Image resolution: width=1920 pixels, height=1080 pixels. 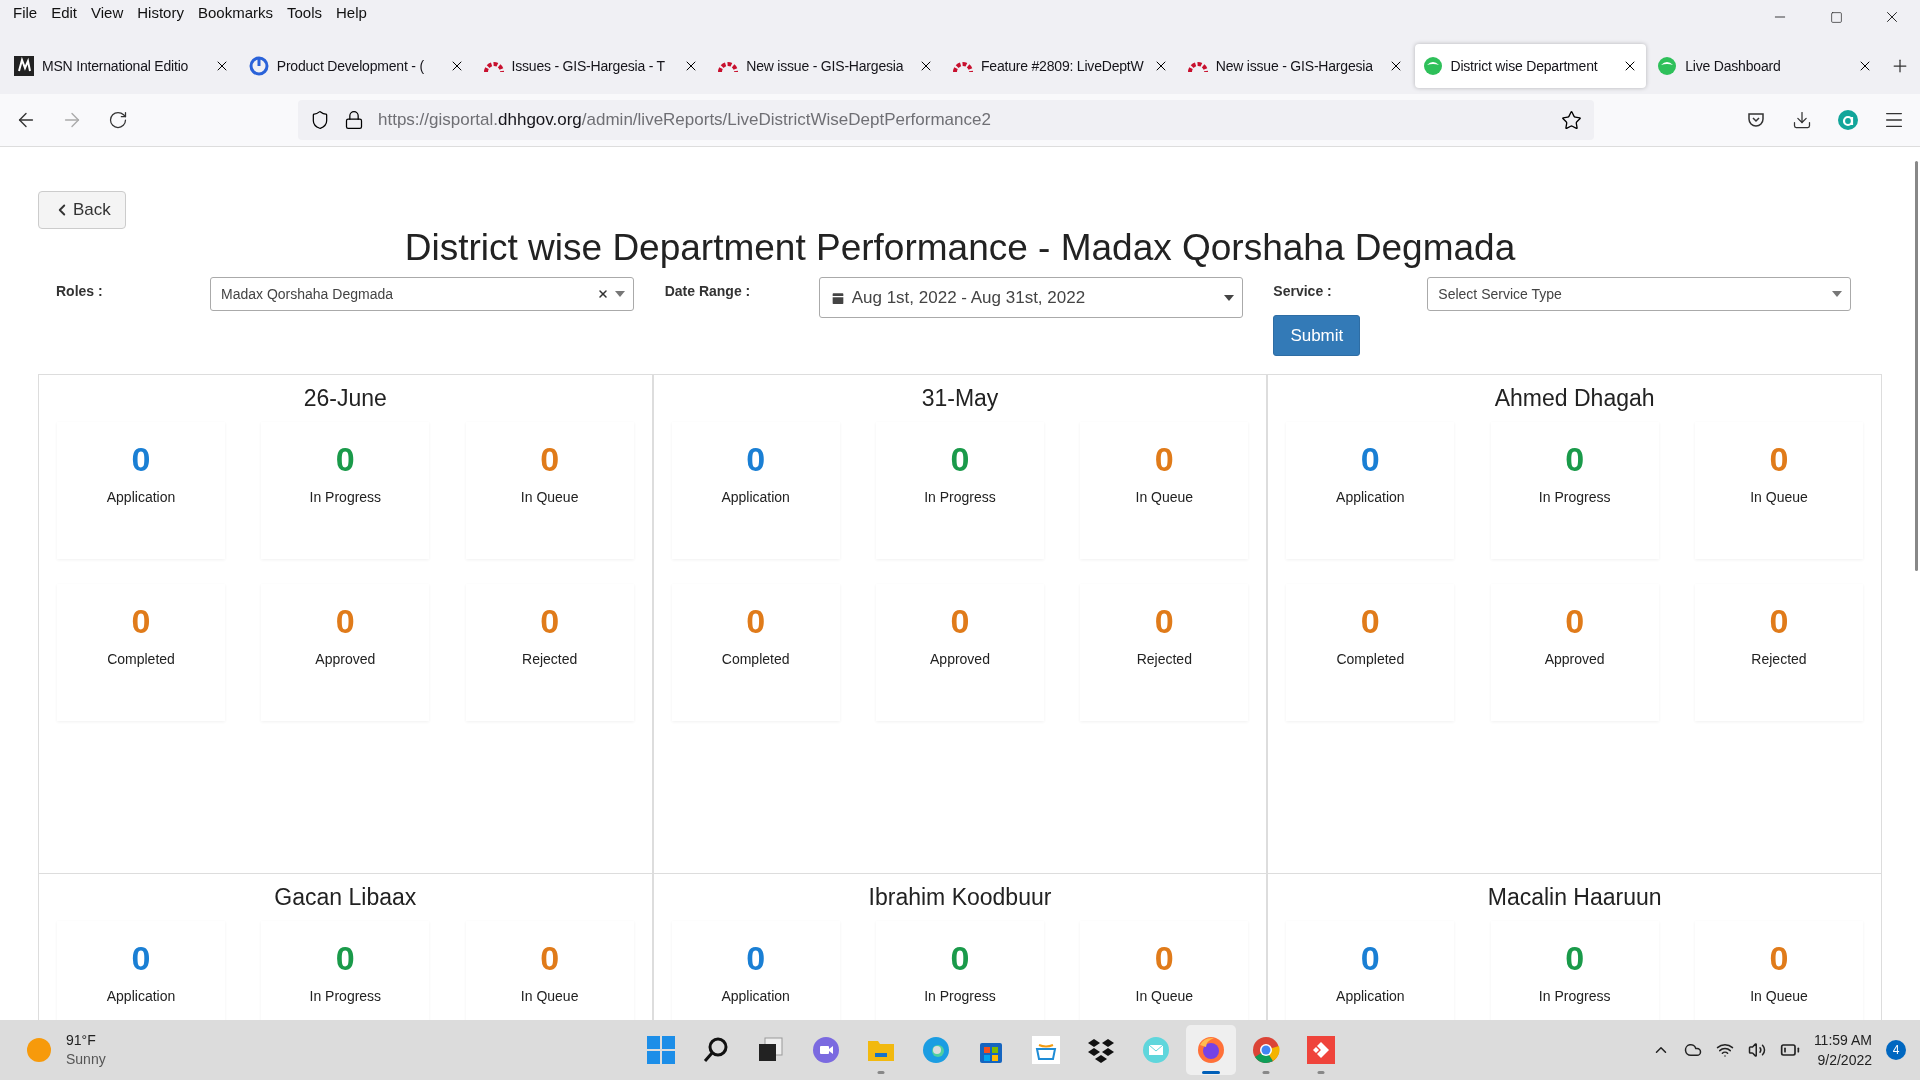 I want to click on tab-title: District wise Department, so click(x=1524, y=66).